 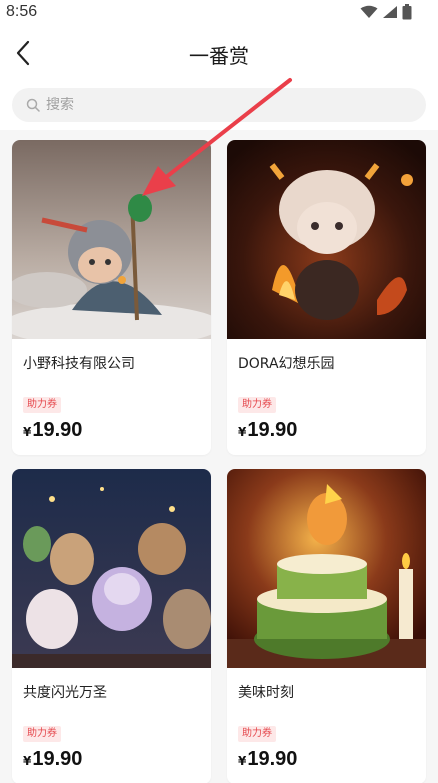 I want to click on header-bar: 一番赏, so click(x=219, y=53).